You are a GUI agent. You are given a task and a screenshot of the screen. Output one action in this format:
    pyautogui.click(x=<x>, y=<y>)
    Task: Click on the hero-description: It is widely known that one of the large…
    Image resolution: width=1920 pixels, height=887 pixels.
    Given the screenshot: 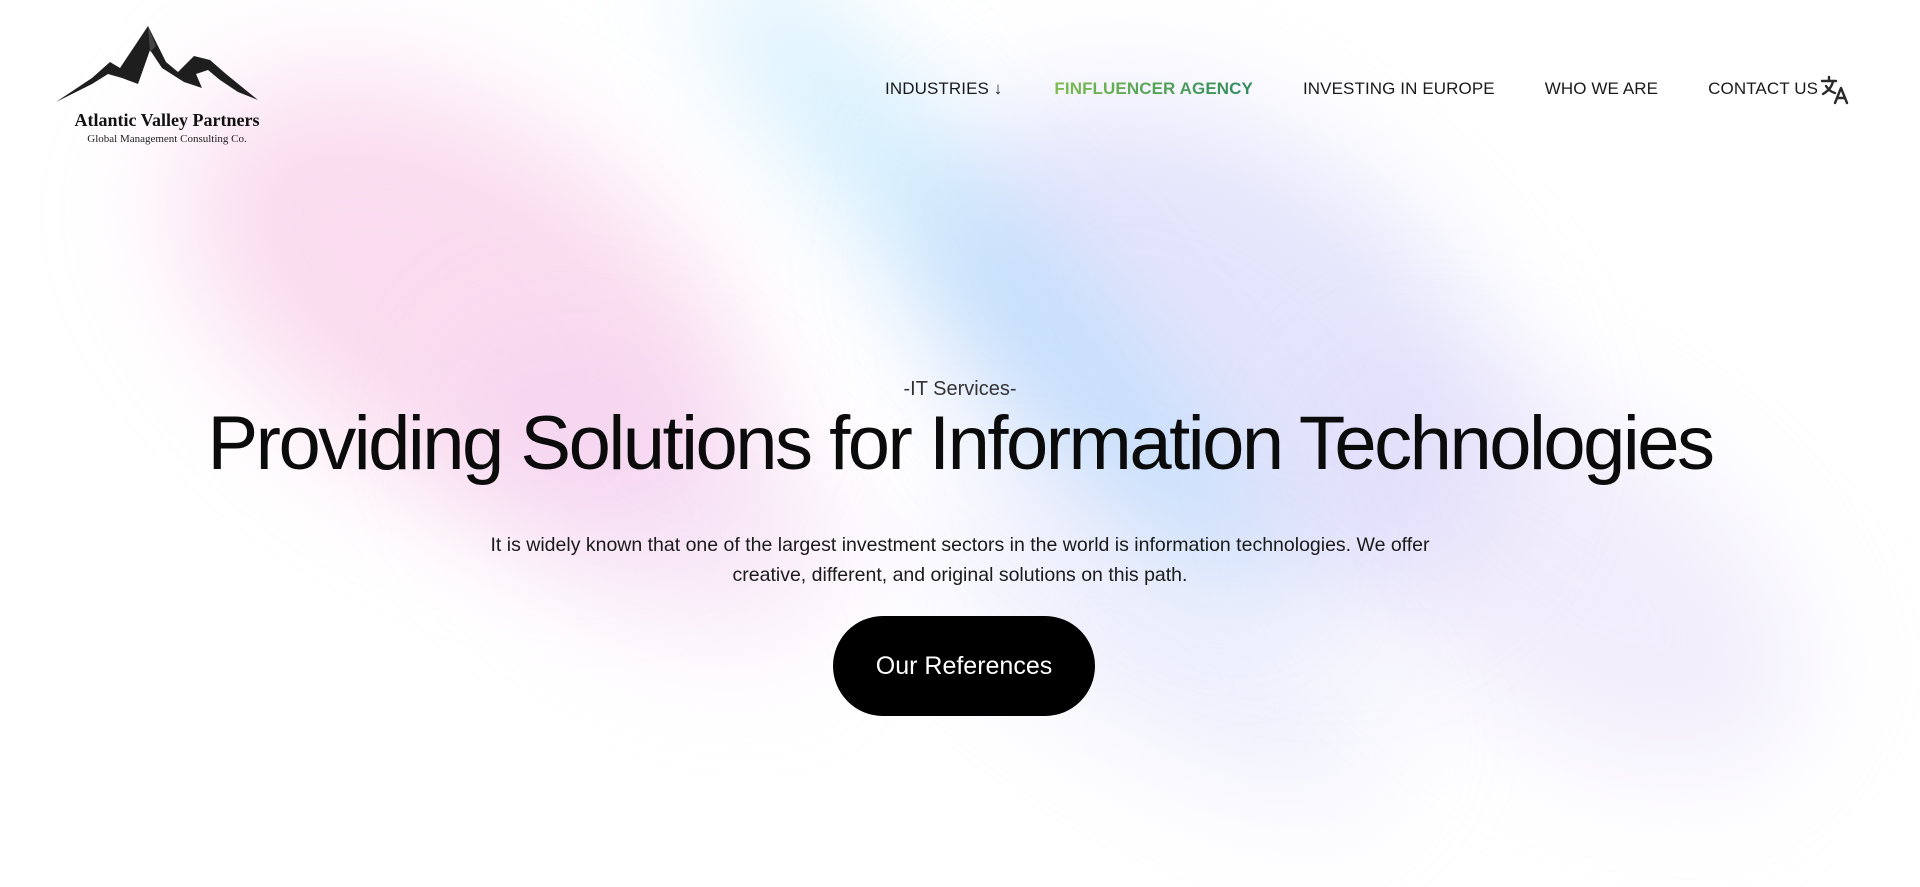 What is the action you would take?
    pyautogui.click(x=960, y=560)
    